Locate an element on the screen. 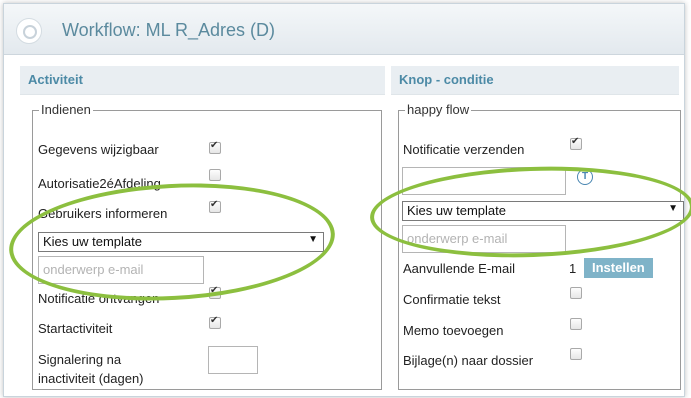 The width and height of the screenshot is (691, 398). autorisatie-checkbox is located at coordinates (215, 175).